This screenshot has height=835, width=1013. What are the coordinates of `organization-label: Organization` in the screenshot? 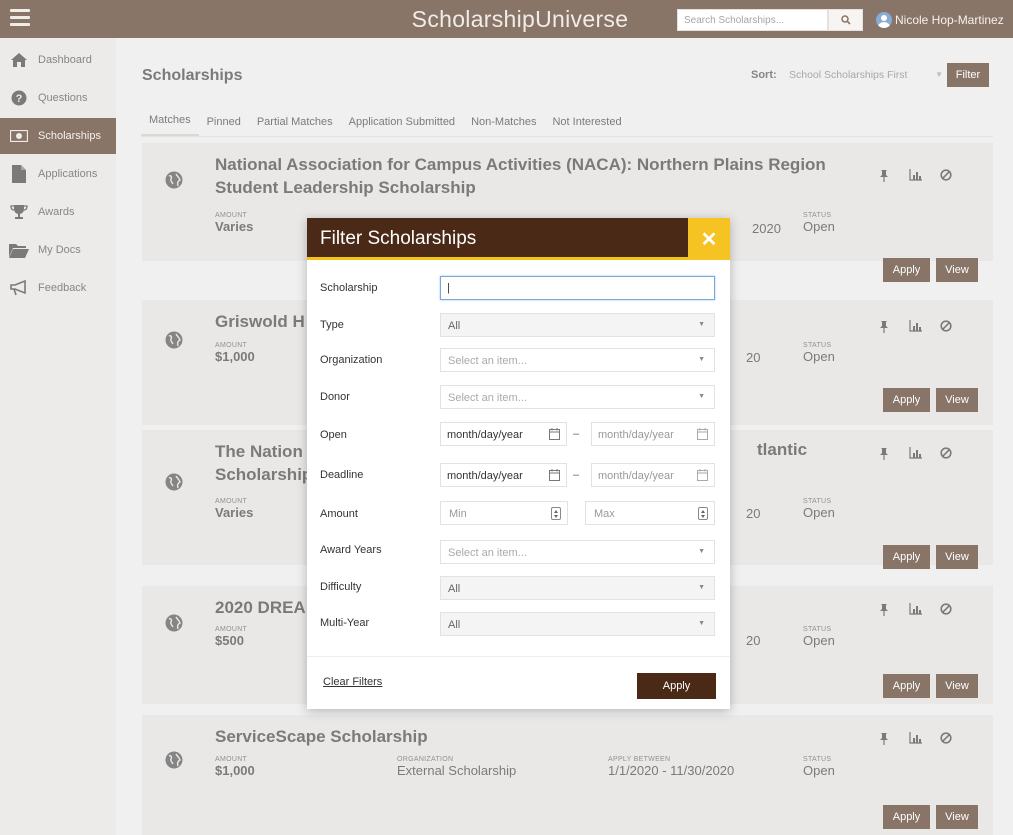 It's located at (351, 360).